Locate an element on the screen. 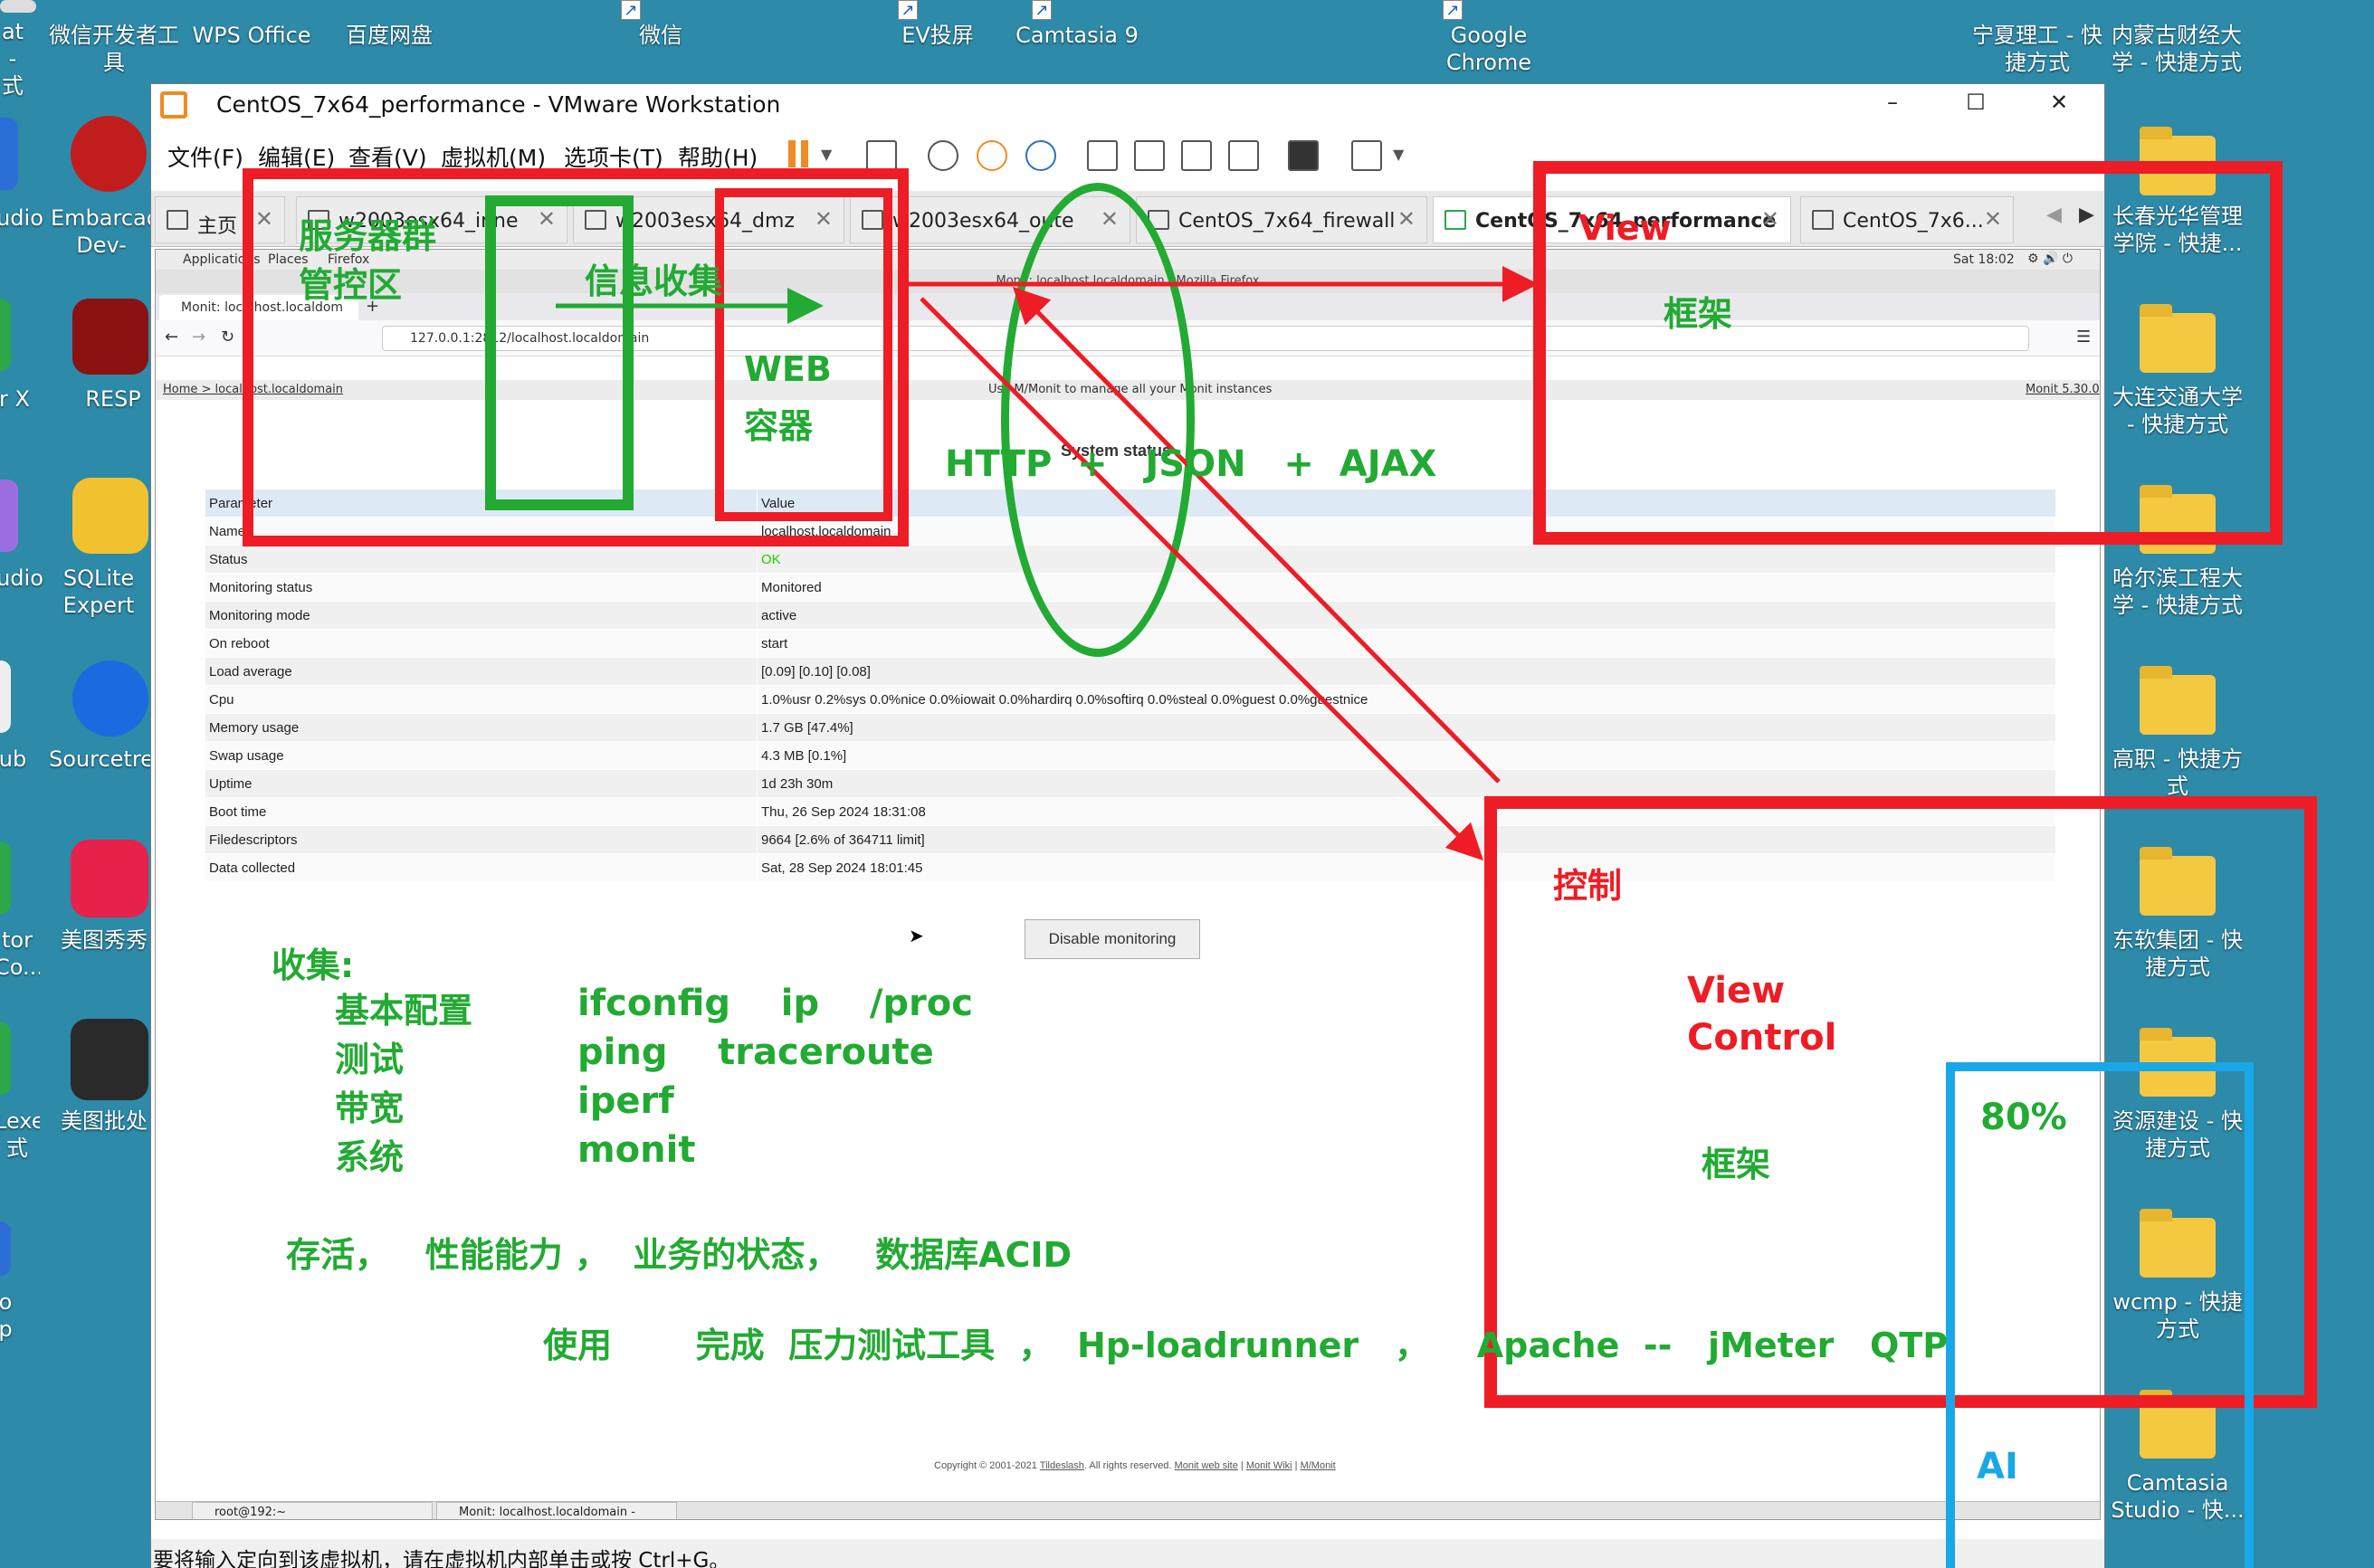  annotation-ellipse-http is located at coordinates (1098, 420).